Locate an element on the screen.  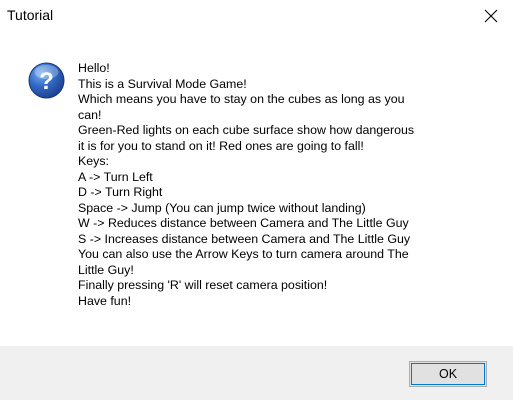
ok-button-label: OK is located at coordinates (448, 374).